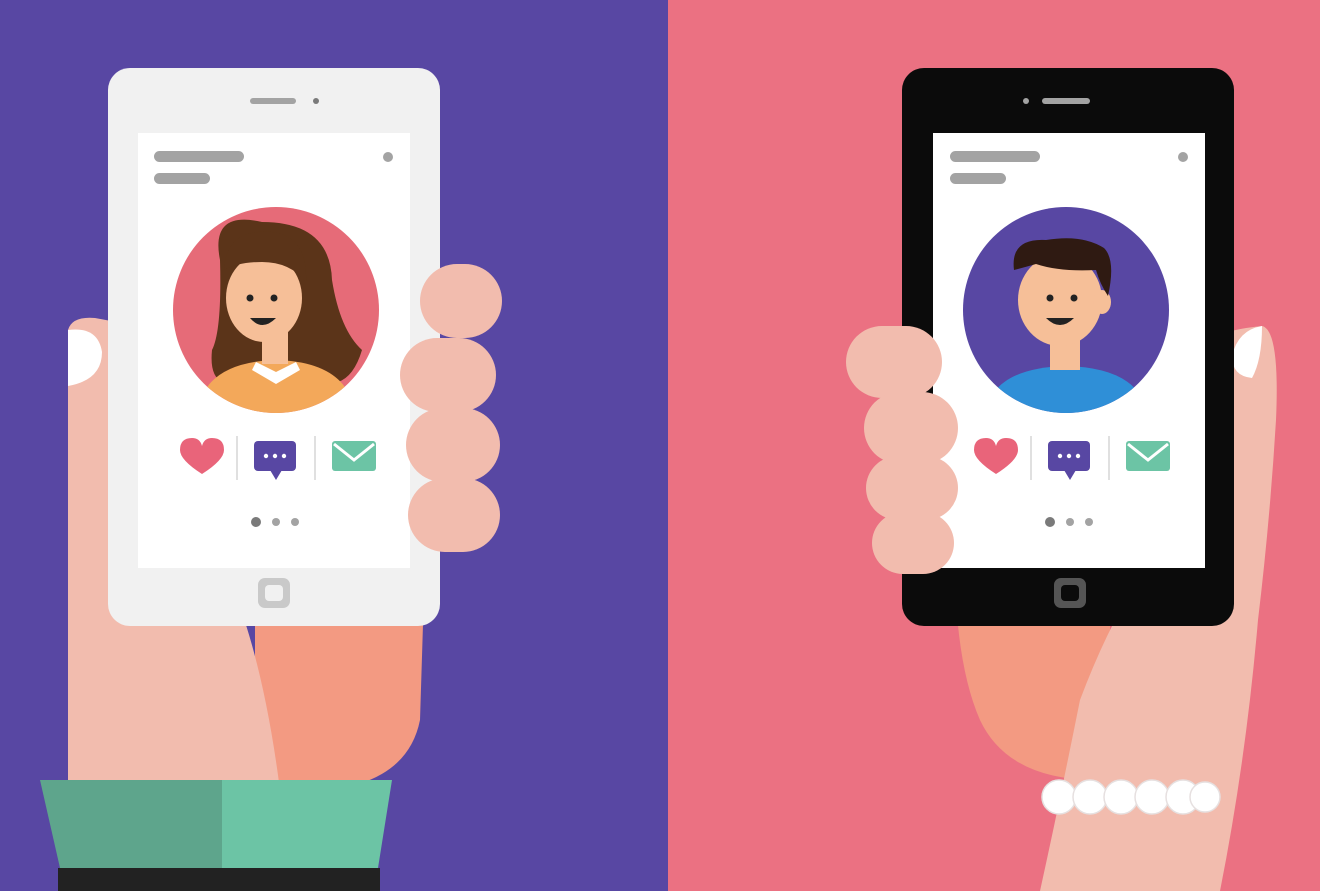  What do you see at coordinates (1066, 101) in the screenshot?
I see `black-phone-speaker` at bounding box center [1066, 101].